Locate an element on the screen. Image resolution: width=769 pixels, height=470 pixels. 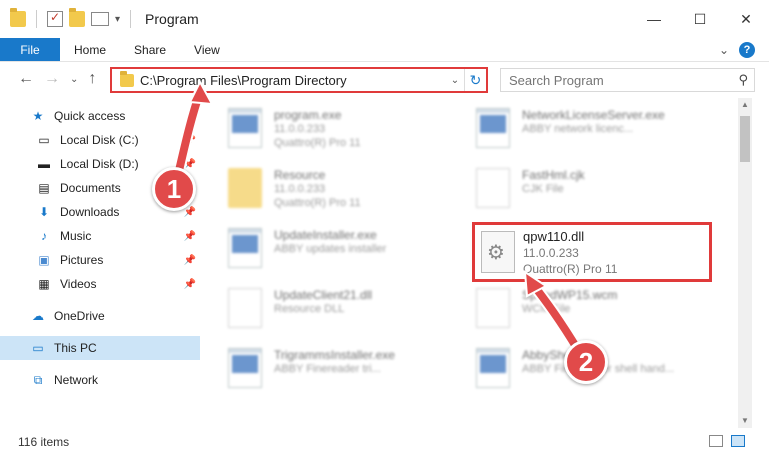
sidebar-item-videos: ▦ Videos 📌 is located at coordinates (100, 284).